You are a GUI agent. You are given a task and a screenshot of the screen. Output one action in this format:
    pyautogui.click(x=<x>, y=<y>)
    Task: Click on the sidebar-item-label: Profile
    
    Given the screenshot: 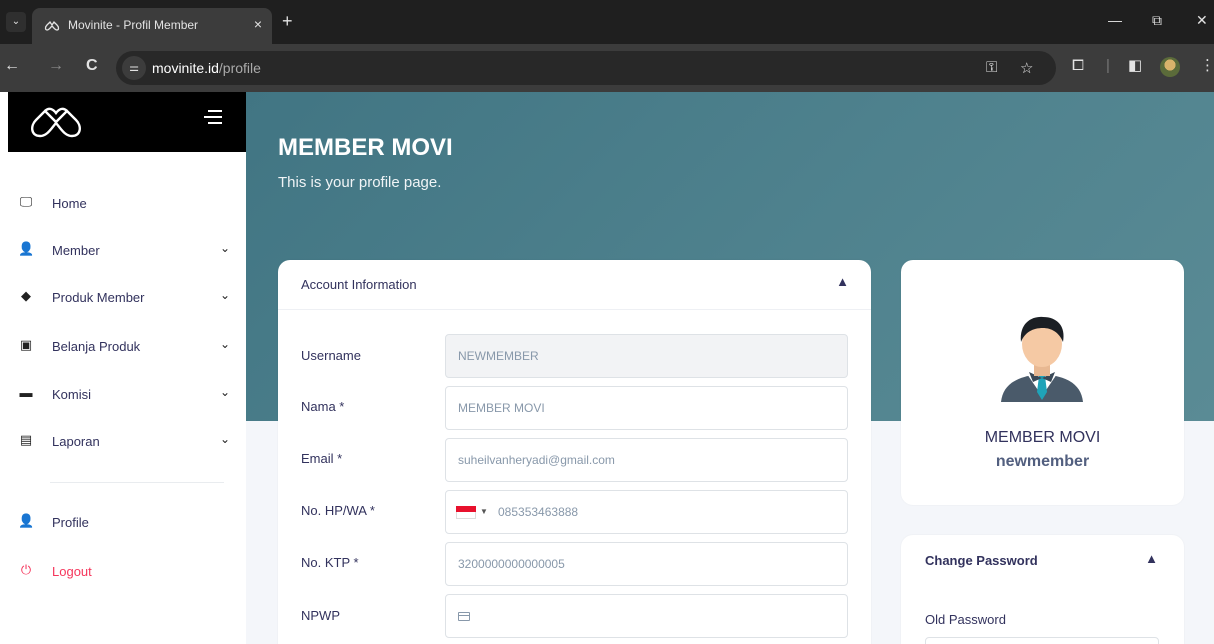 What is the action you would take?
    pyautogui.click(x=70, y=522)
    